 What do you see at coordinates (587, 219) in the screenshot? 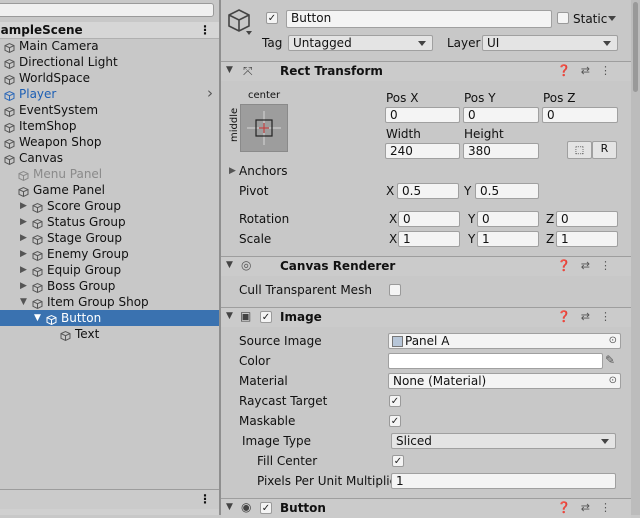
I see `rot-z-field: 0` at bounding box center [587, 219].